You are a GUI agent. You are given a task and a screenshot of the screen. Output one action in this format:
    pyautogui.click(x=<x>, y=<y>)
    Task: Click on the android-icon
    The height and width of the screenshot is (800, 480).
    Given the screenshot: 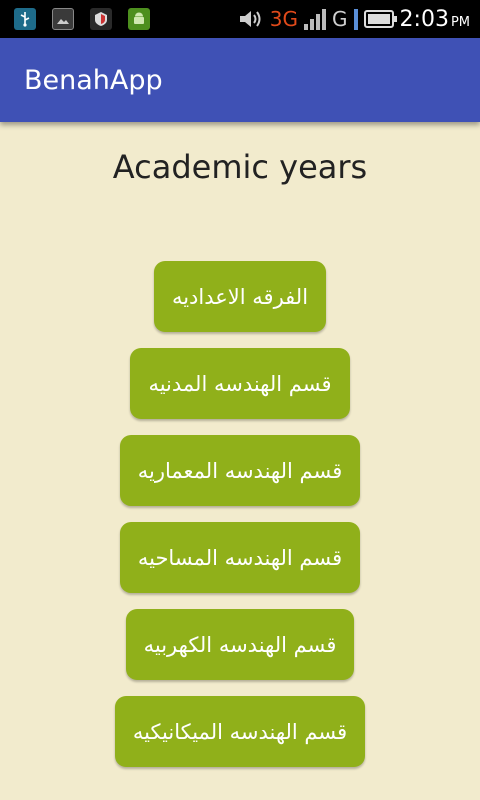 What is the action you would take?
    pyautogui.click(x=139, y=19)
    